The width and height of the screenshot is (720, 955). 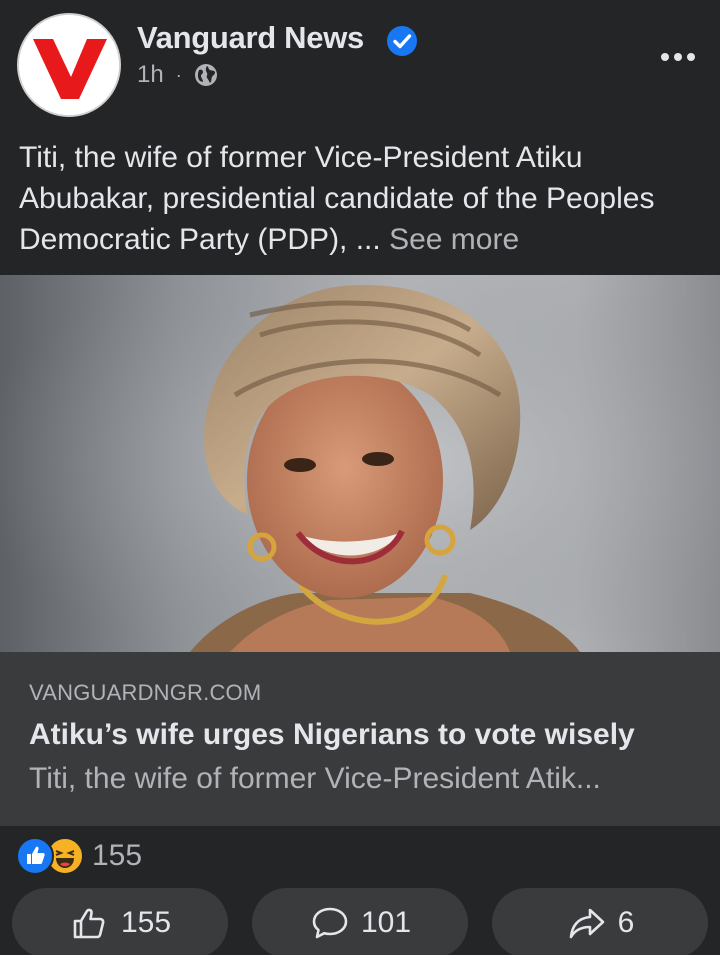 I want to click on verified-badge-icon, so click(x=402, y=41).